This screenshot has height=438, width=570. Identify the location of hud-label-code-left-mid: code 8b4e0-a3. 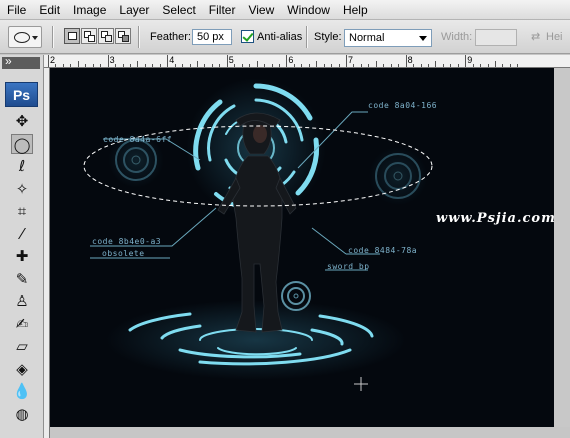
(127, 241).